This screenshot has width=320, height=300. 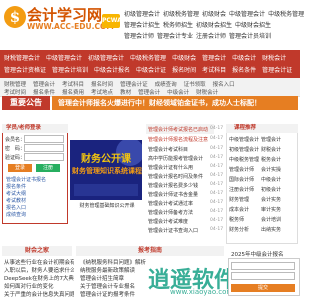 I want to click on course-row: 初级管理会计 财税会计, so click(x=263, y=150).